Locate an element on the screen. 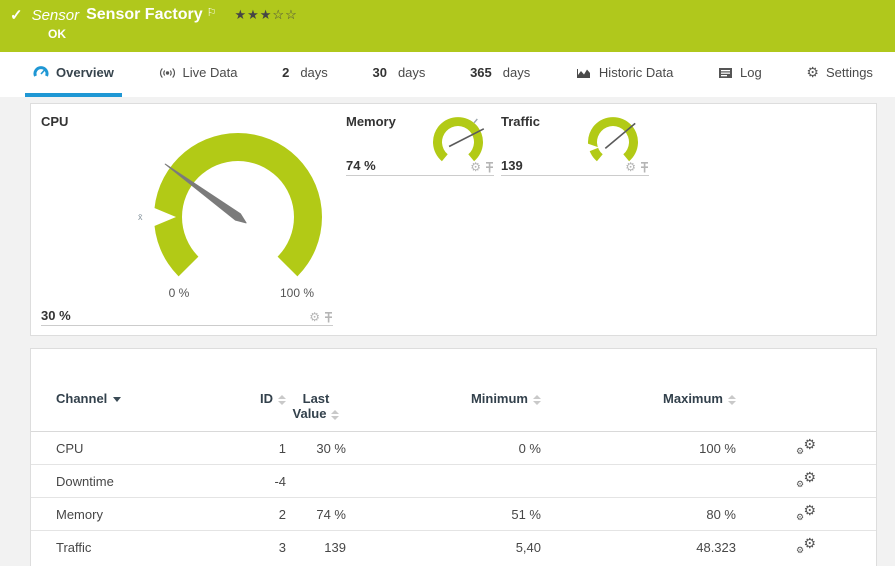 The height and width of the screenshot is (566, 895). status-check-icon: ✓ is located at coordinates (16, 15).